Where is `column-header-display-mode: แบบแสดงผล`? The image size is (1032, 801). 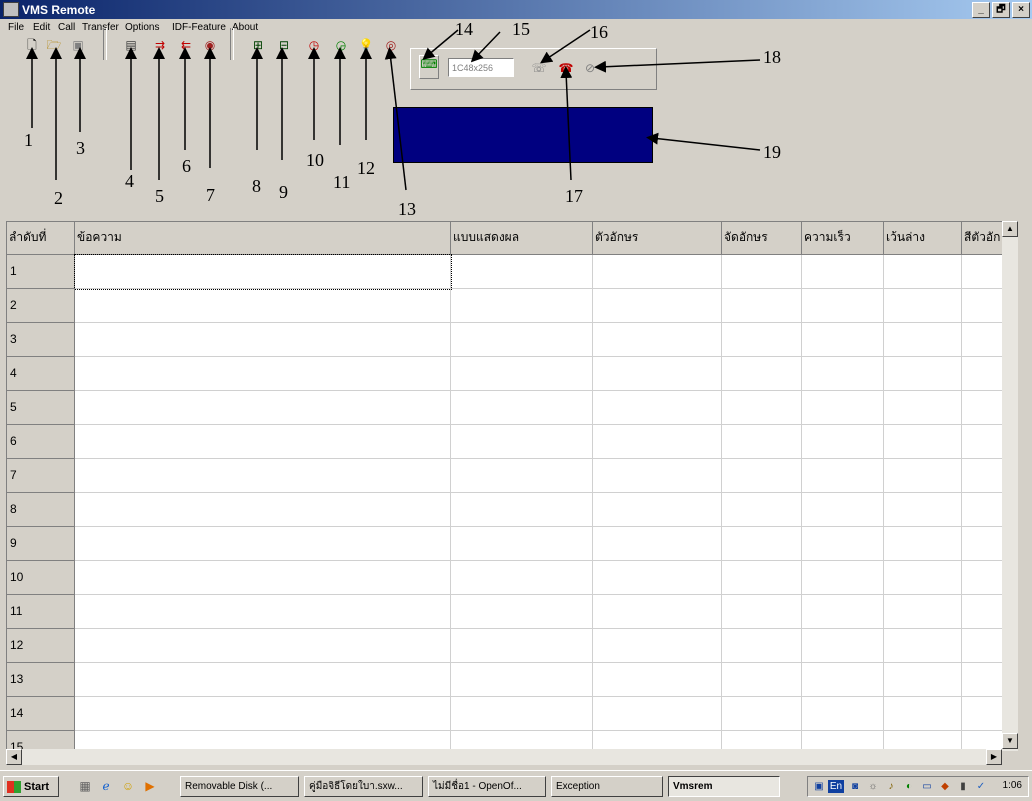 column-header-display-mode: แบบแสดงผล is located at coordinates (522, 238).